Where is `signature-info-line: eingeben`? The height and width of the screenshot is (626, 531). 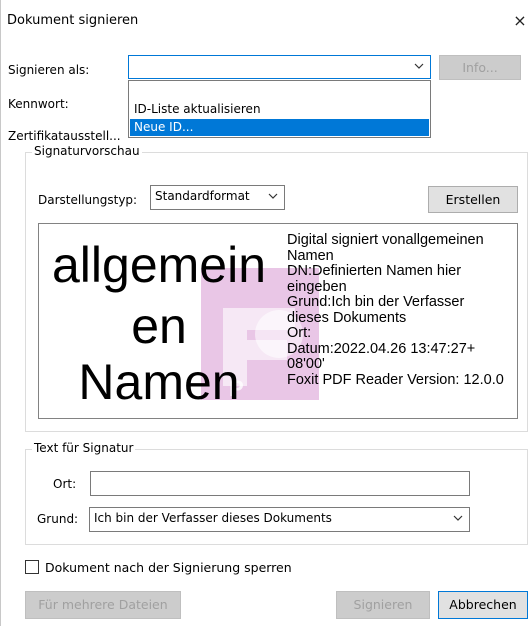
signature-info-line: eingeben is located at coordinates (317, 286).